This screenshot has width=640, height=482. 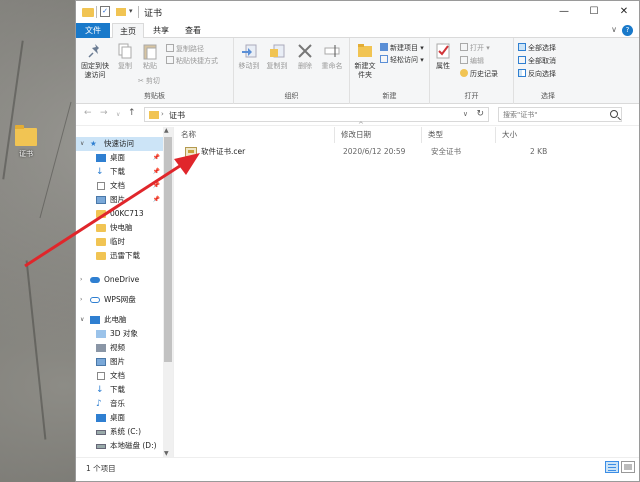 What do you see at coordinates (101, 200) in the screenshot?
I see `picture-icon` at bounding box center [101, 200].